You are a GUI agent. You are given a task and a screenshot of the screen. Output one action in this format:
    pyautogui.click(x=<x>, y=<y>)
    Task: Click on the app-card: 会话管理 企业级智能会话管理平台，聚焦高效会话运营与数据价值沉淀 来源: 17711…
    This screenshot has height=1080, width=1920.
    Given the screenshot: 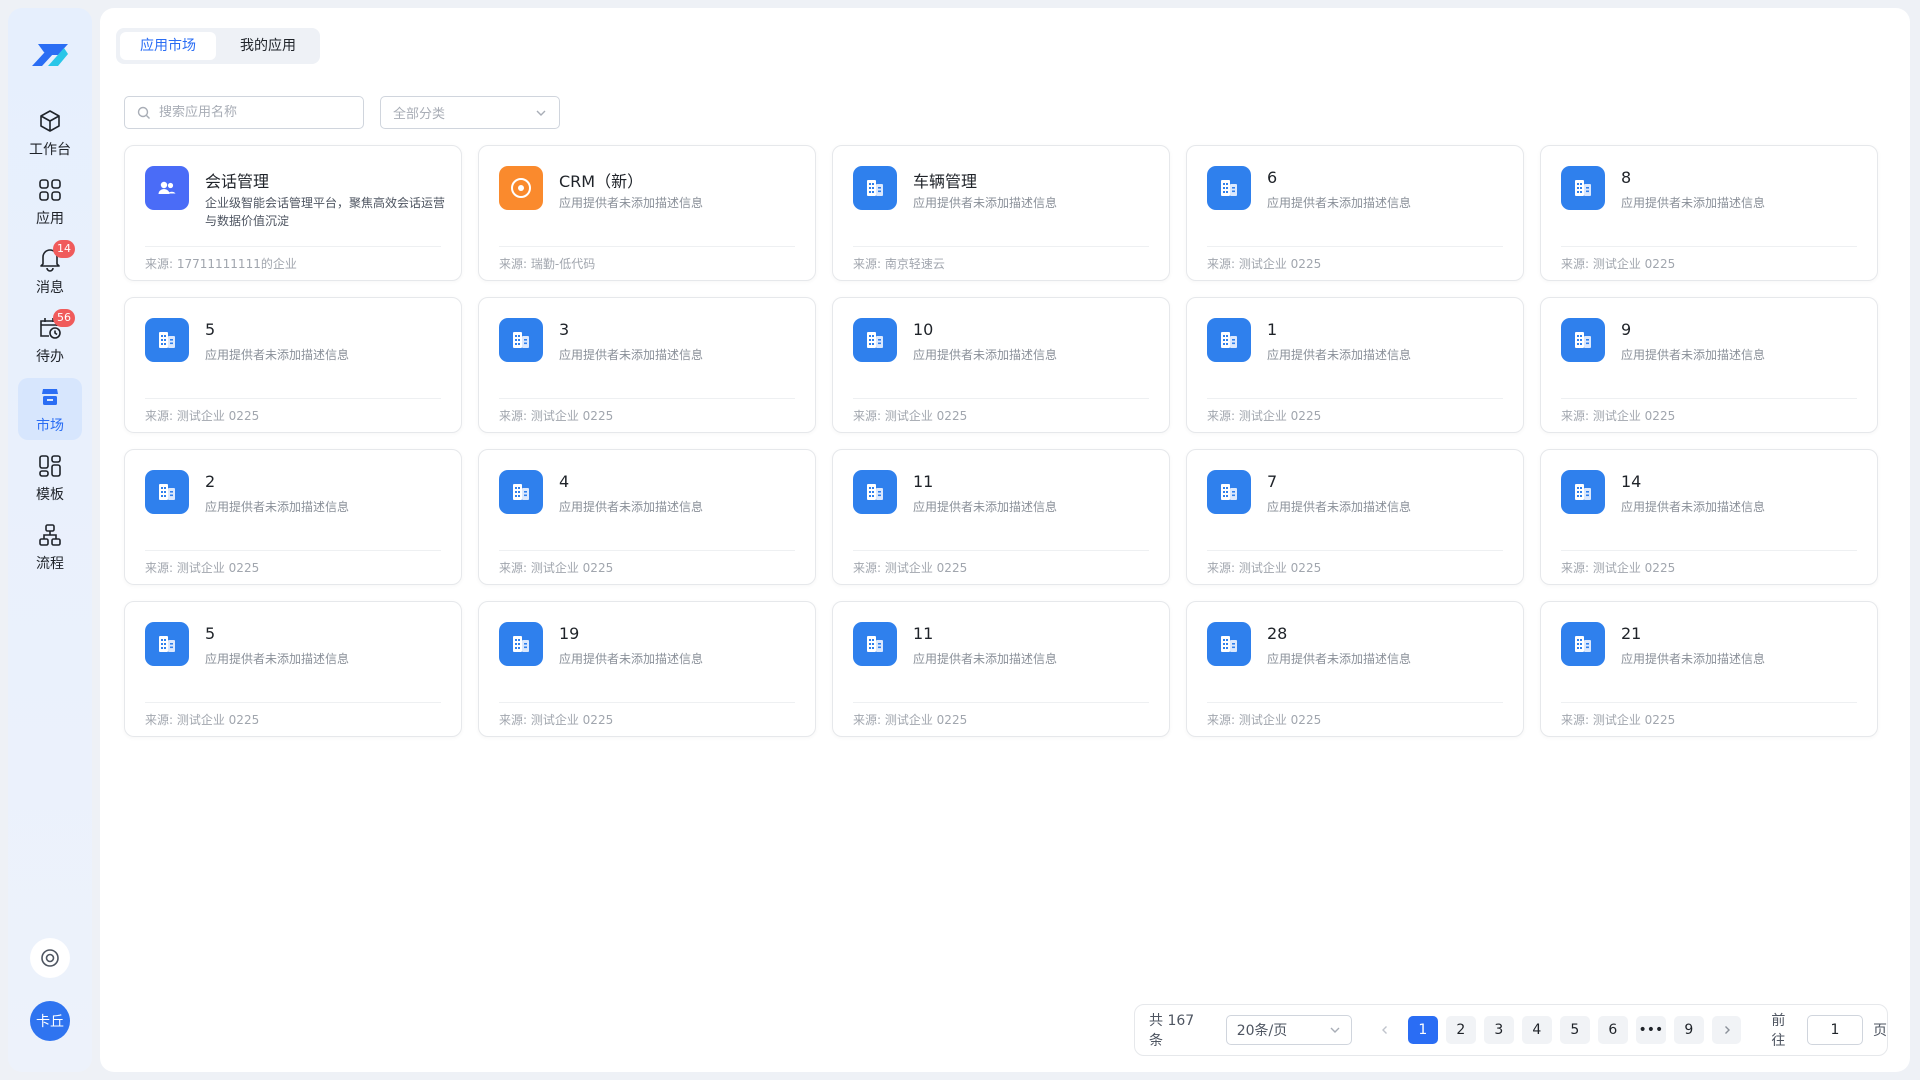 What is the action you would take?
    pyautogui.click(x=293, y=213)
    